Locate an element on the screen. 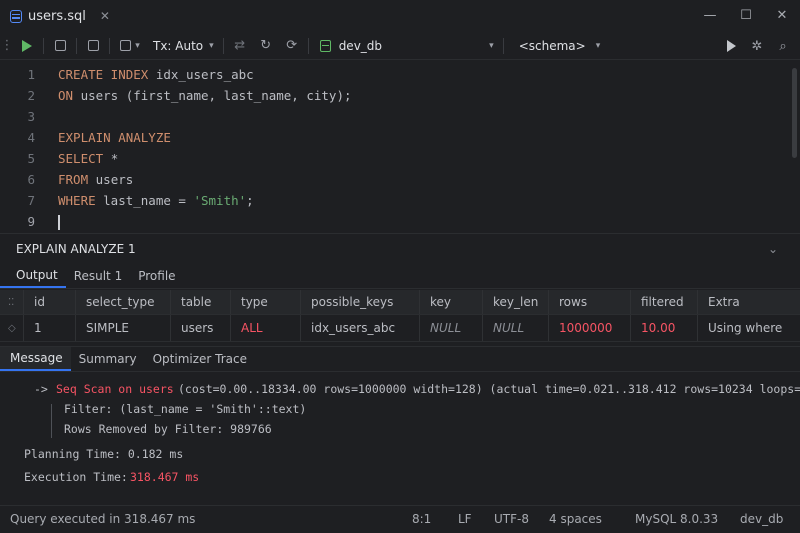 The width and height of the screenshot is (800, 533). column-header: type is located at coordinates (266, 302).